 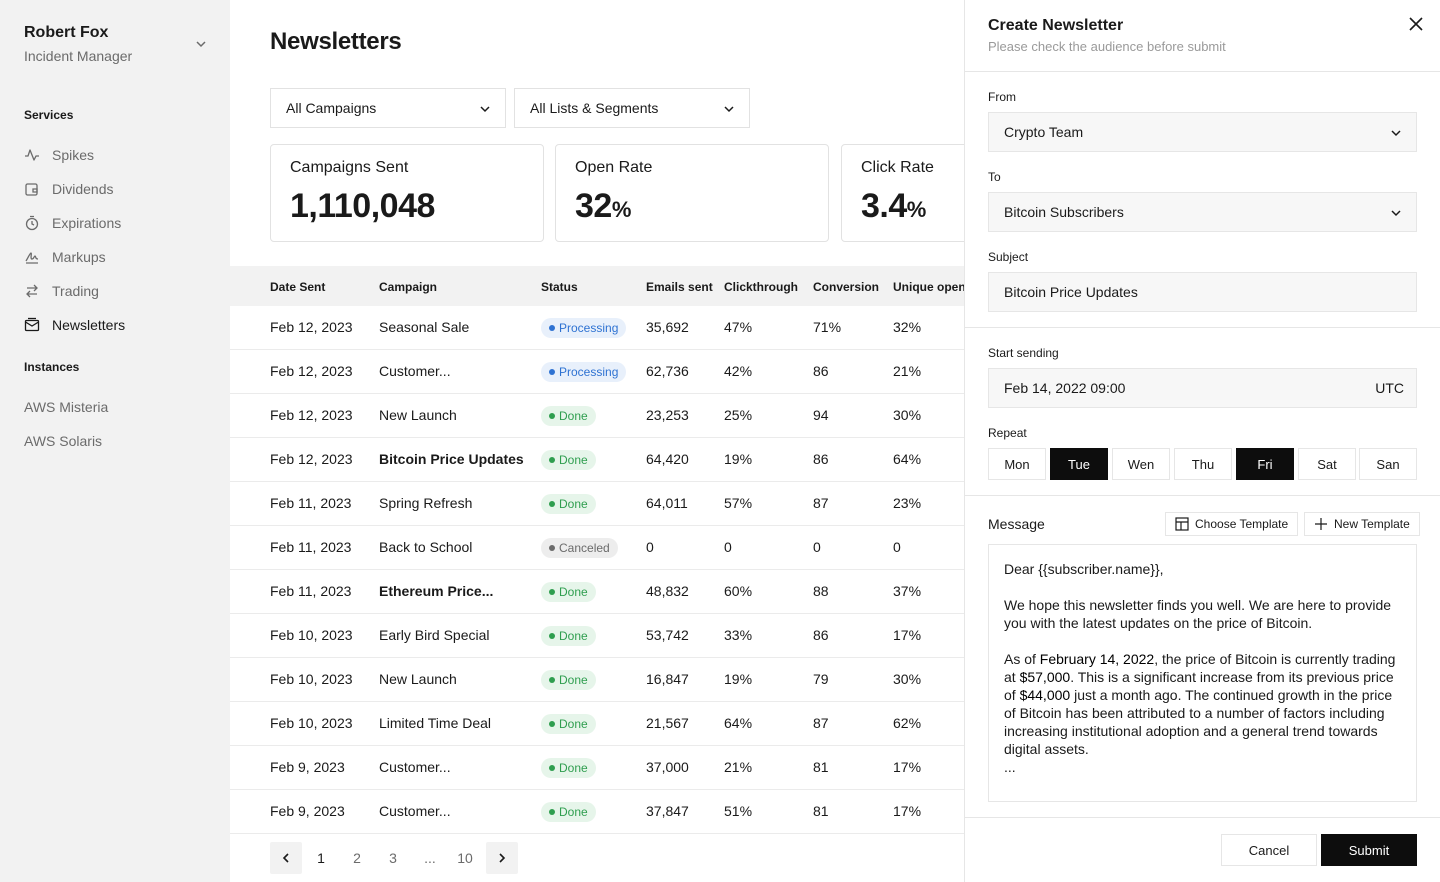 I want to click on signature-icon, so click(x=32, y=257).